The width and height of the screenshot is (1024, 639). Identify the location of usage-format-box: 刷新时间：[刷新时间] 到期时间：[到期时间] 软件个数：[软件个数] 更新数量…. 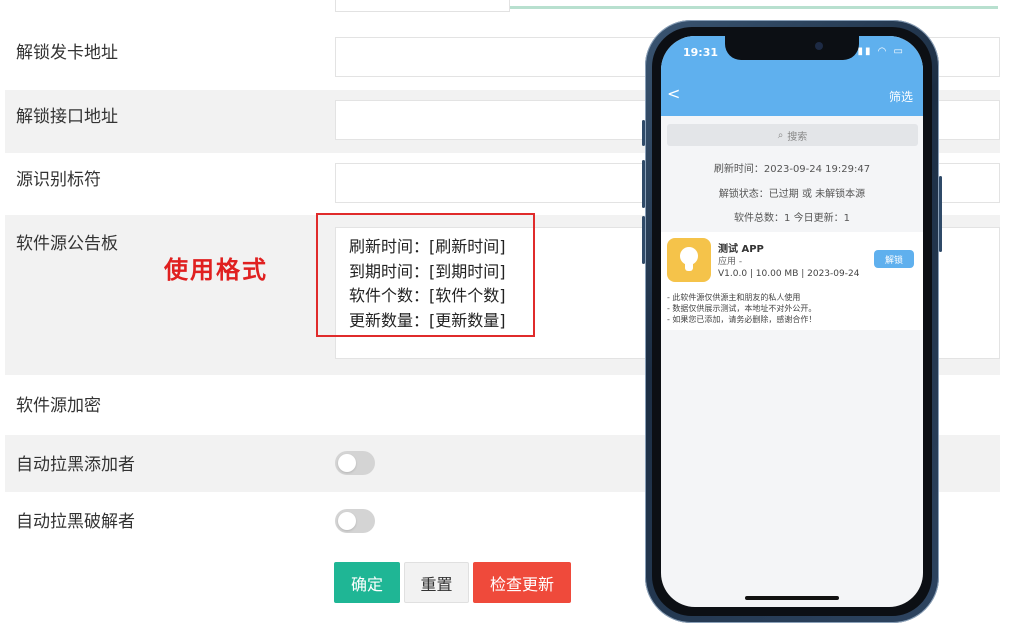
(425, 275).